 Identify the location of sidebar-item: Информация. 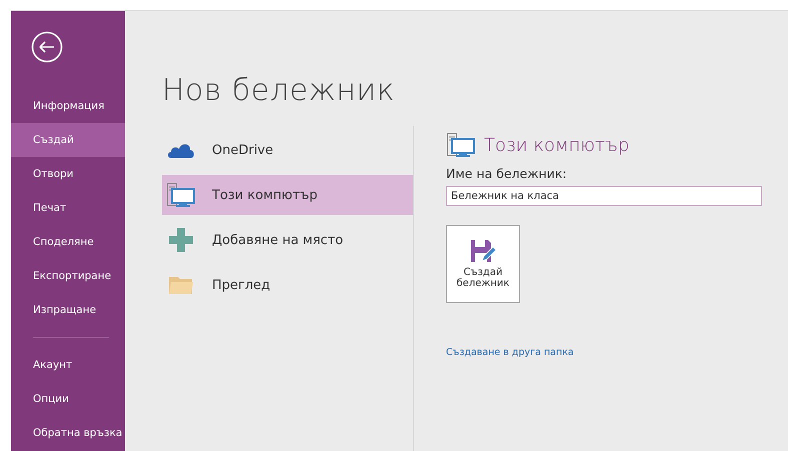
(68, 106).